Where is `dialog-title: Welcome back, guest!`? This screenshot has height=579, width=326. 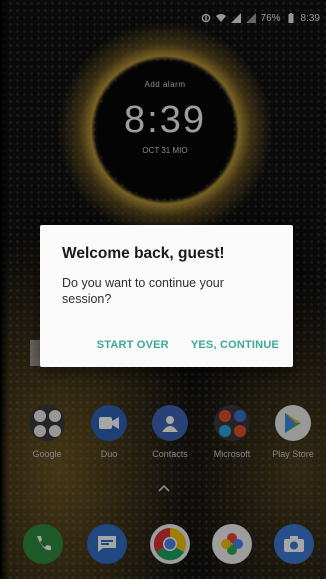 dialog-title: Welcome back, guest! is located at coordinates (143, 253).